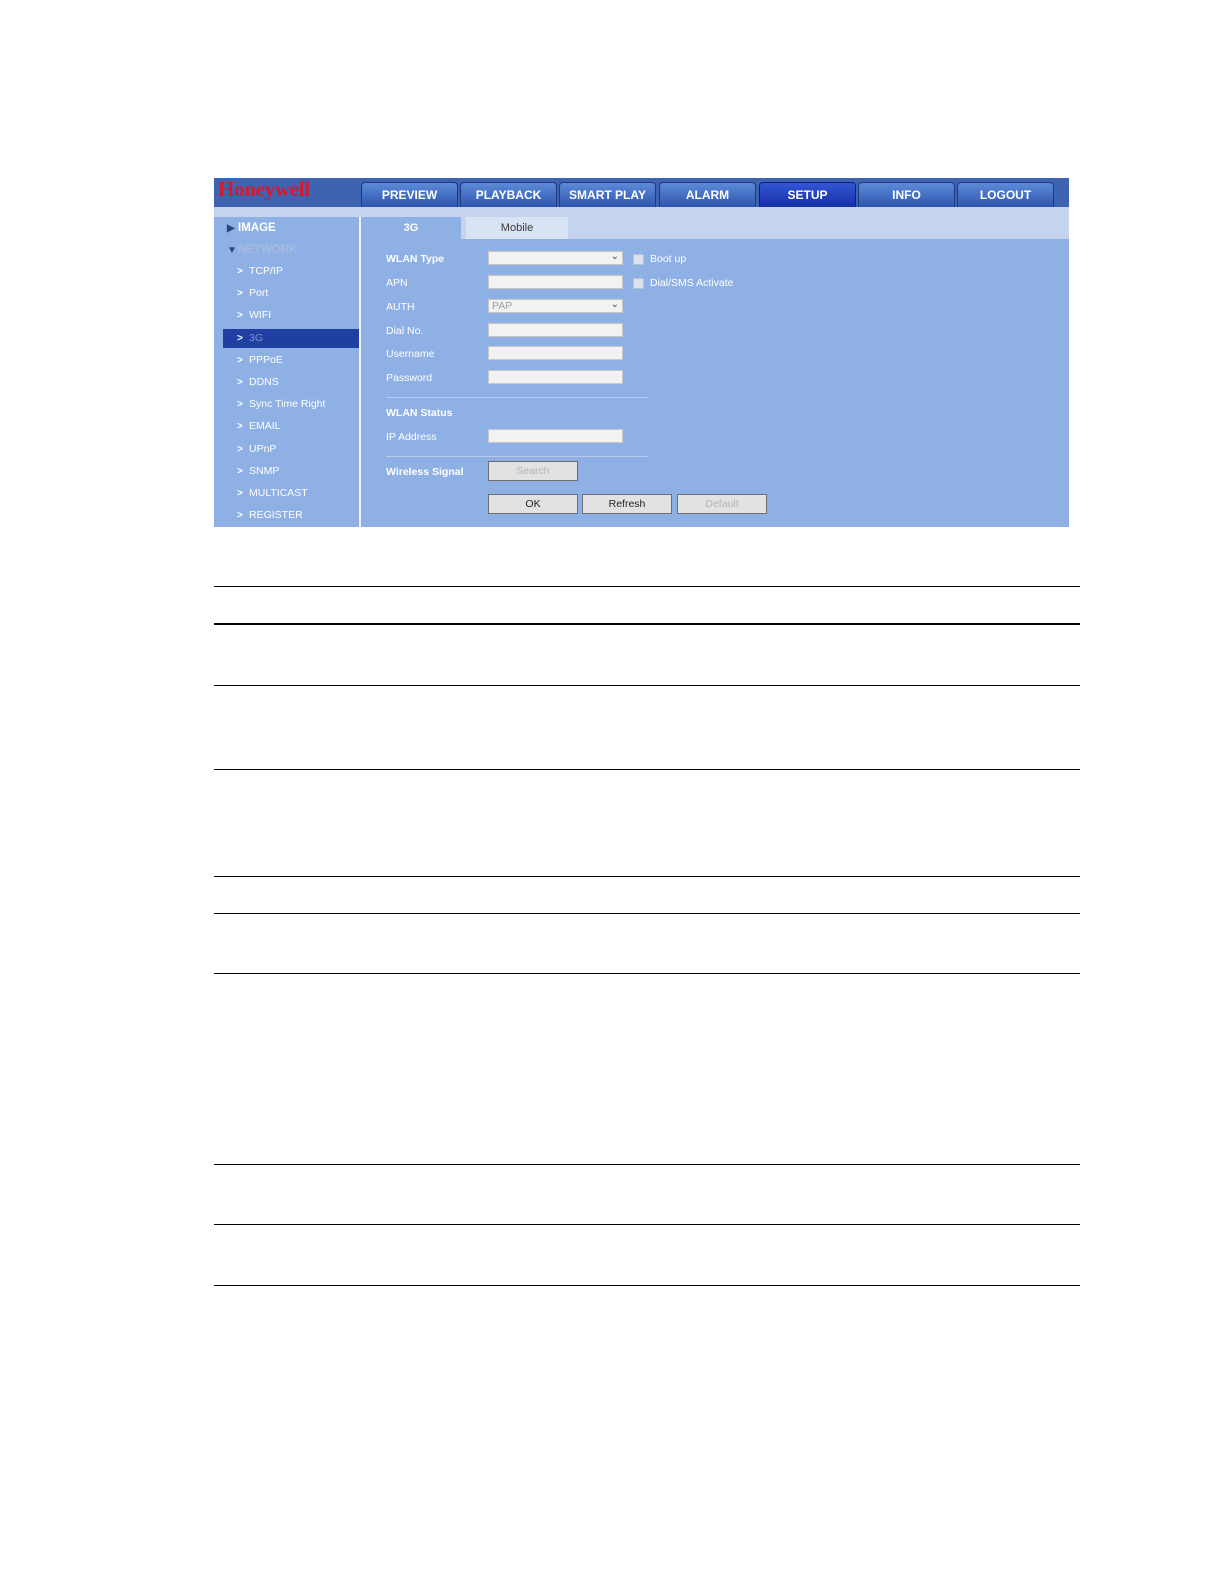  Describe the element at coordinates (502, 306) in the screenshot. I see `auth-value: PAP` at that location.